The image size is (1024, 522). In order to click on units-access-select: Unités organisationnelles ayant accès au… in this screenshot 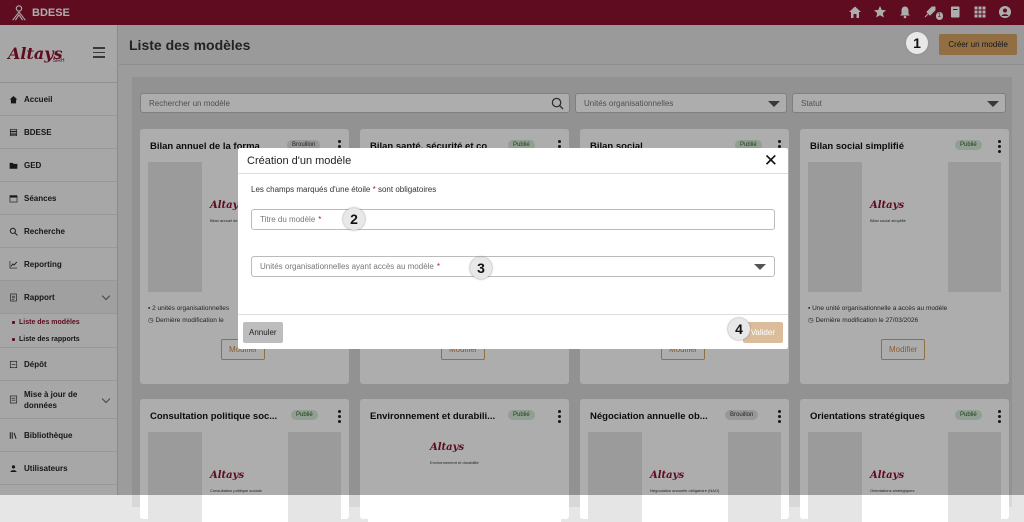, I will do `click(513, 266)`.